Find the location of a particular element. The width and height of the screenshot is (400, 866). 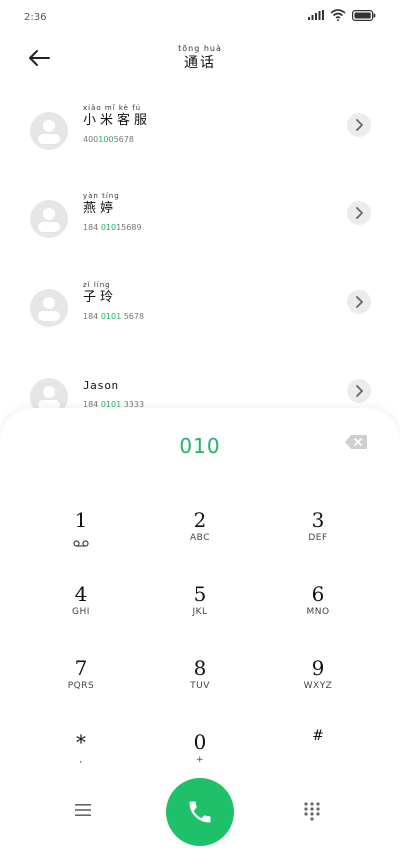

number-match: 0101 is located at coordinates (111, 316).